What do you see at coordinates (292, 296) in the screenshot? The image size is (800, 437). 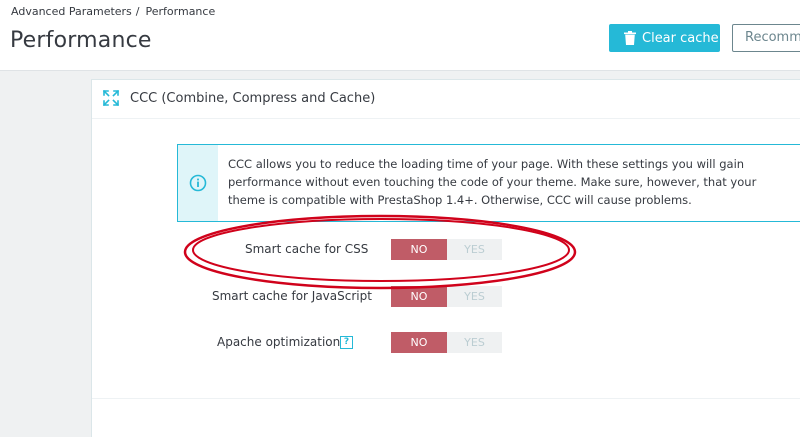 I see `smart-cache-js-label: Smart cache for JavaScript` at bounding box center [292, 296].